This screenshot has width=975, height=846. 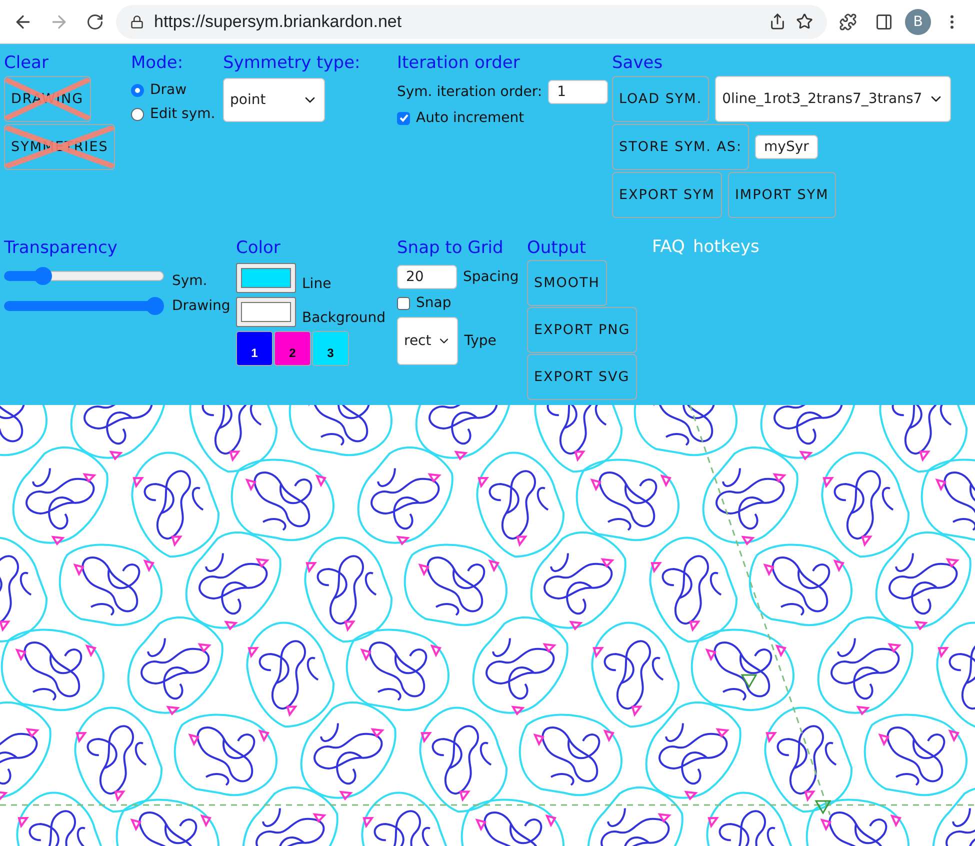 I want to click on section-title: Color, so click(x=258, y=248).